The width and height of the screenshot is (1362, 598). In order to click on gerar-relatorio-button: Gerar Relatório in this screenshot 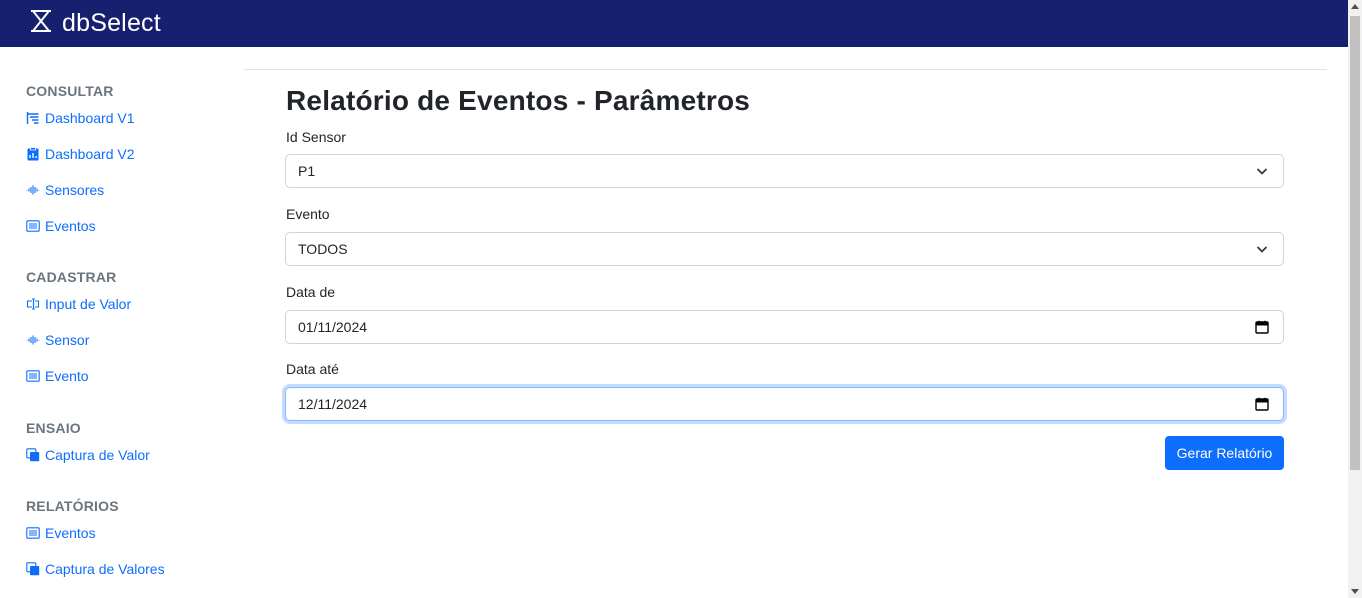, I will do `click(1224, 453)`.